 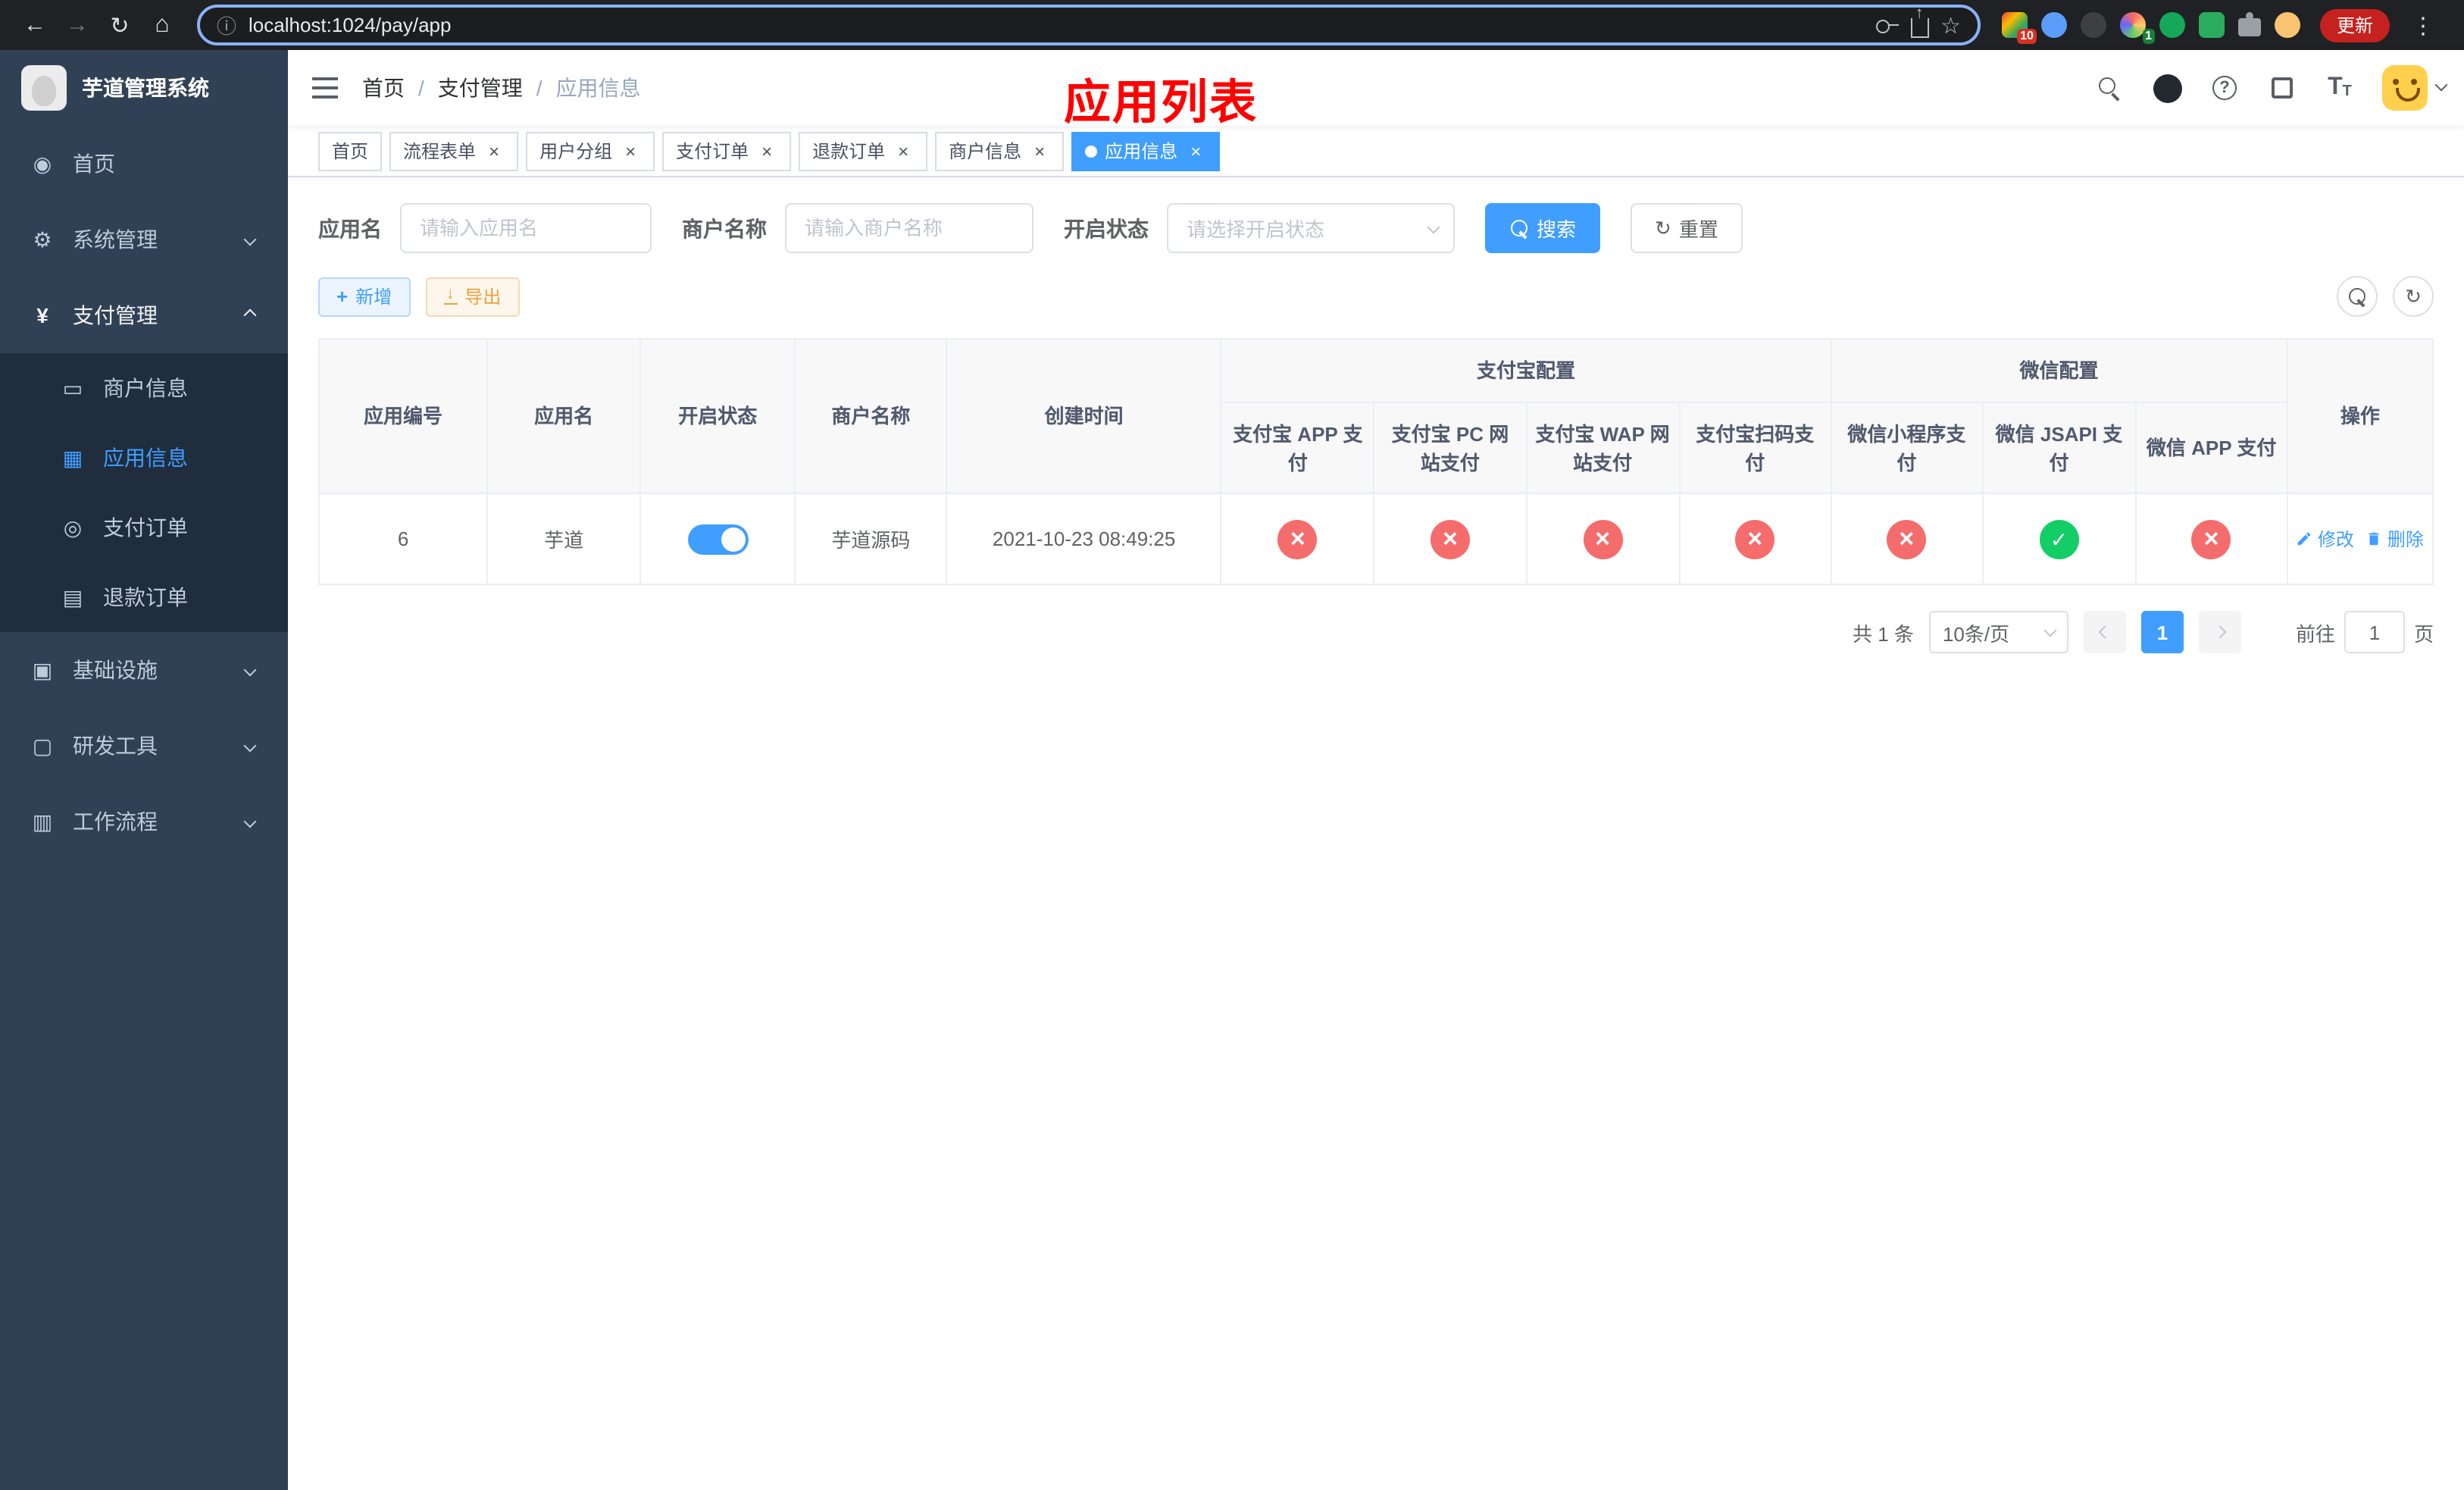 I want to click on font-size-icon, so click(x=2339, y=88).